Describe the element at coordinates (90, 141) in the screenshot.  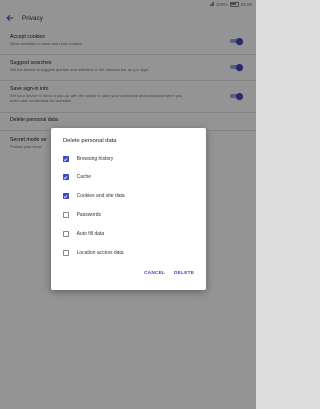
I see `dialog-title: Delete personal data` at that location.